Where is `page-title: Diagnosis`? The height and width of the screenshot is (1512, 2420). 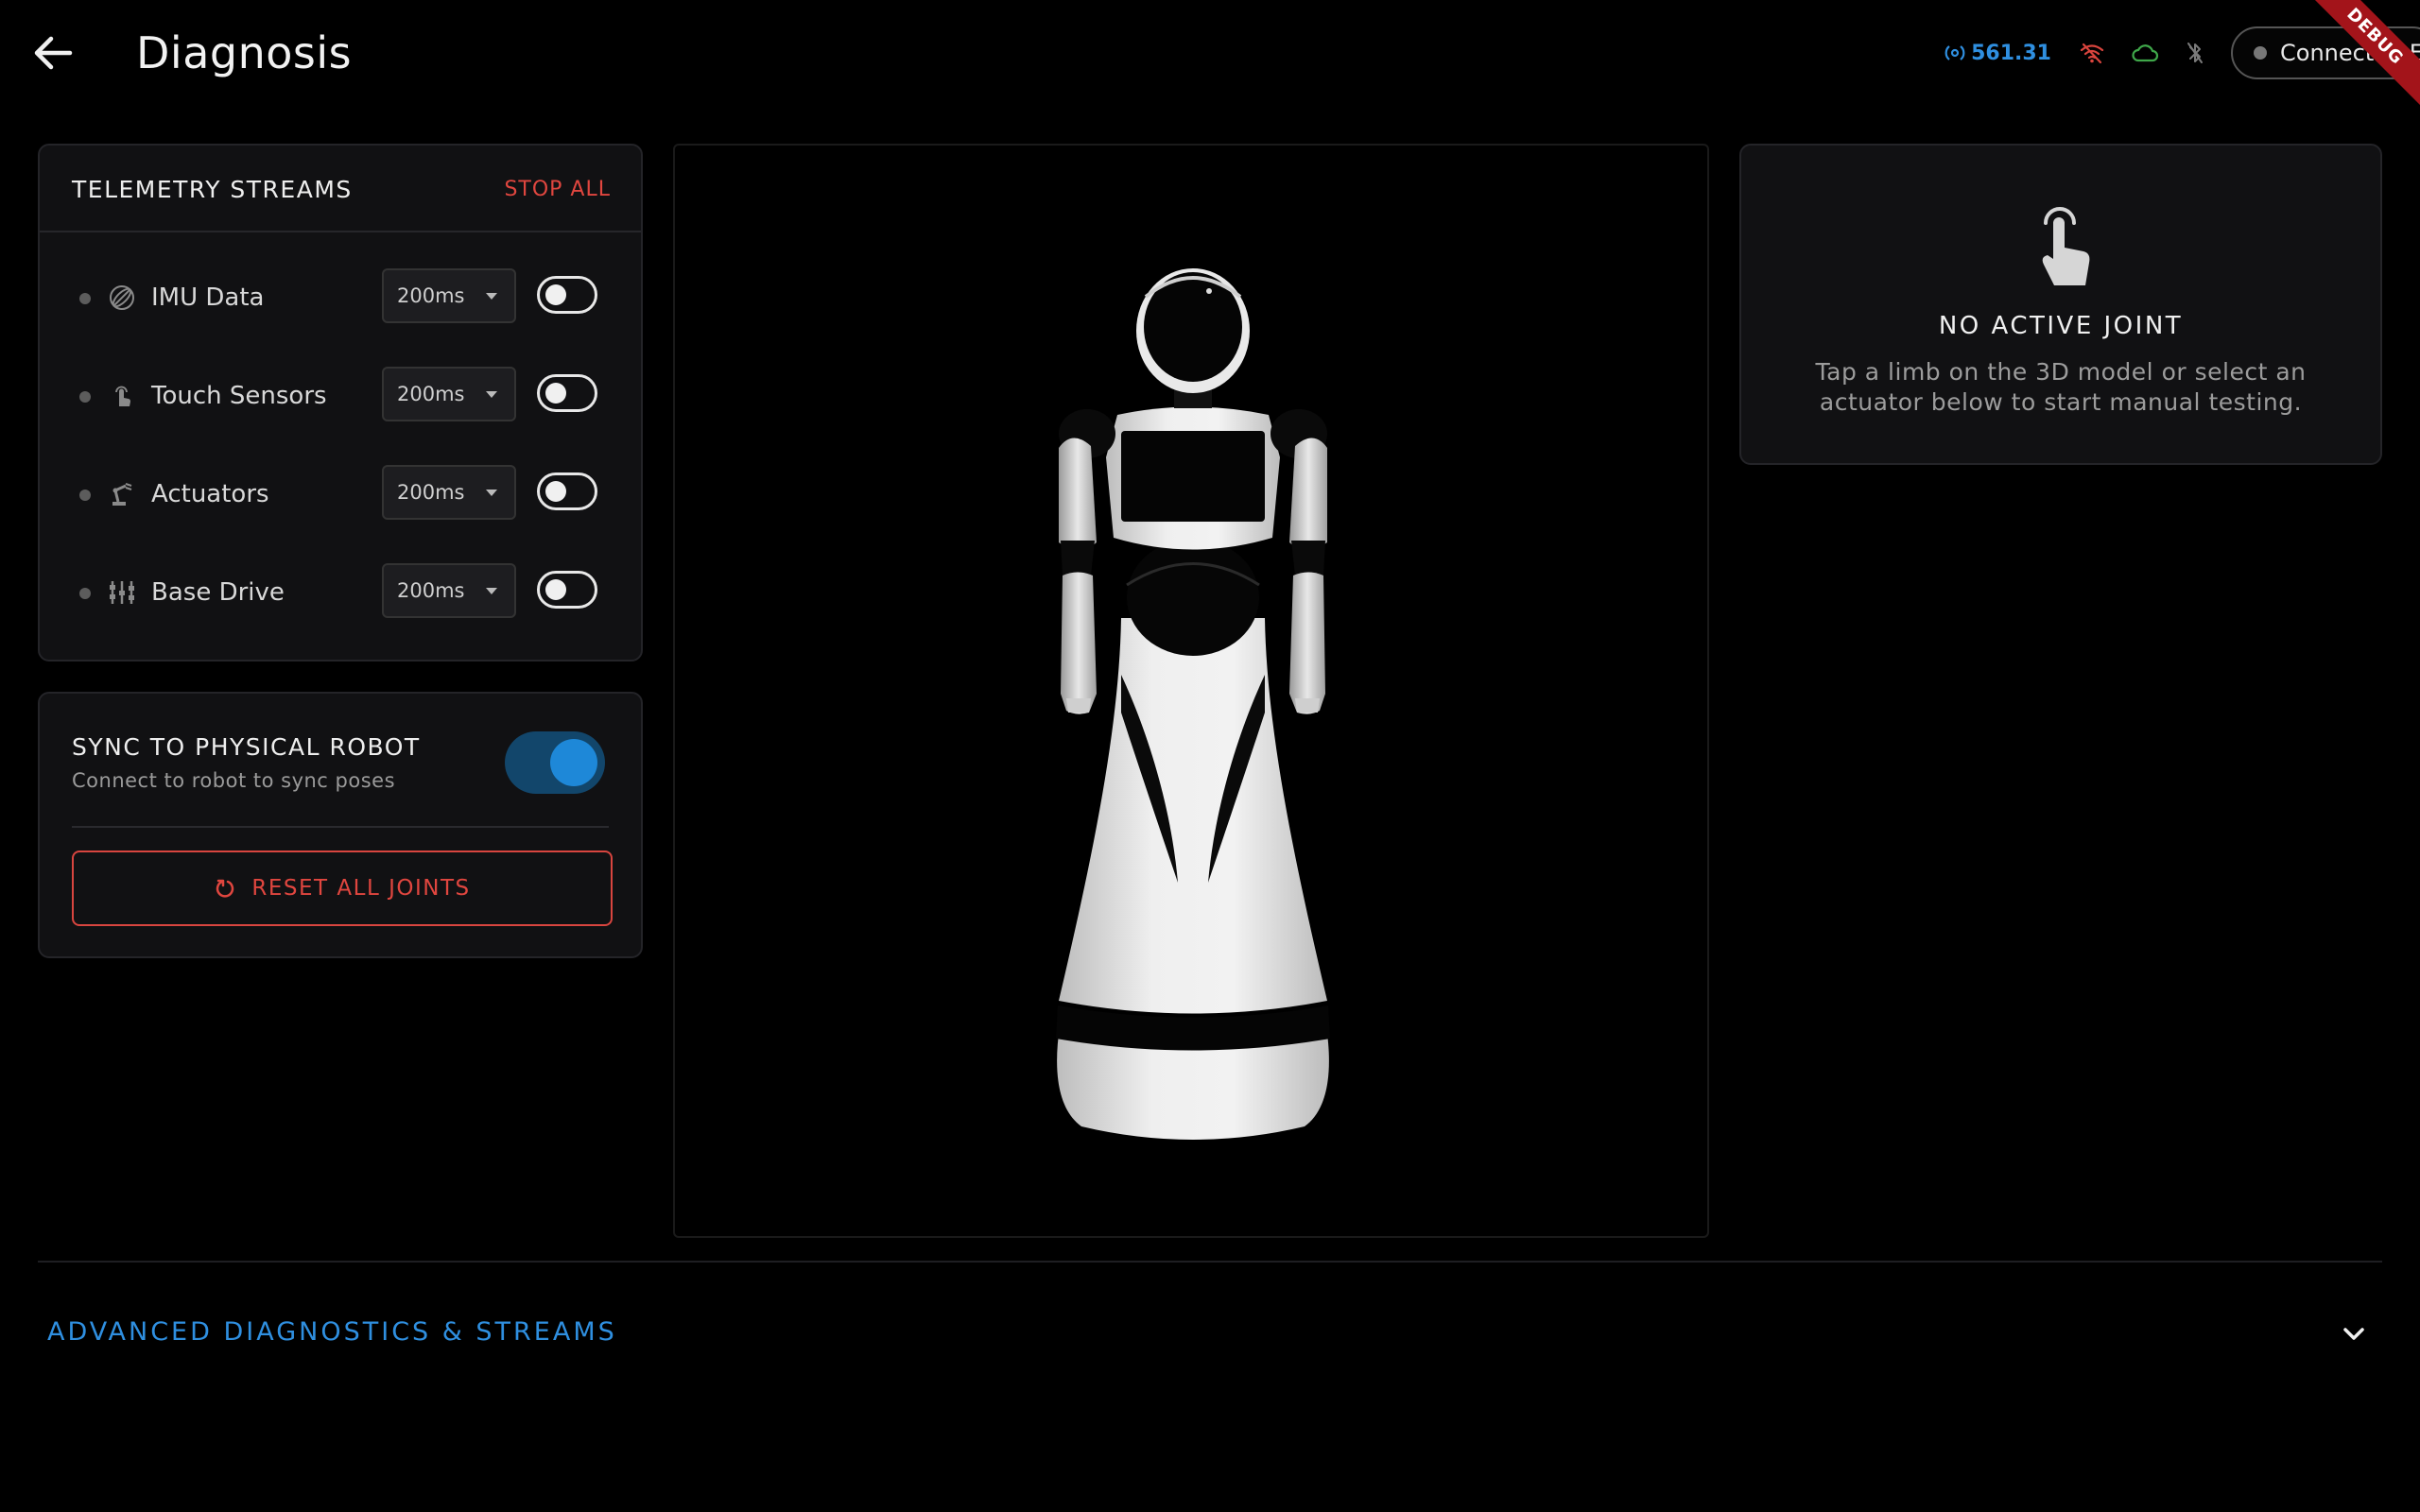 page-title: Diagnosis is located at coordinates (245, 52).